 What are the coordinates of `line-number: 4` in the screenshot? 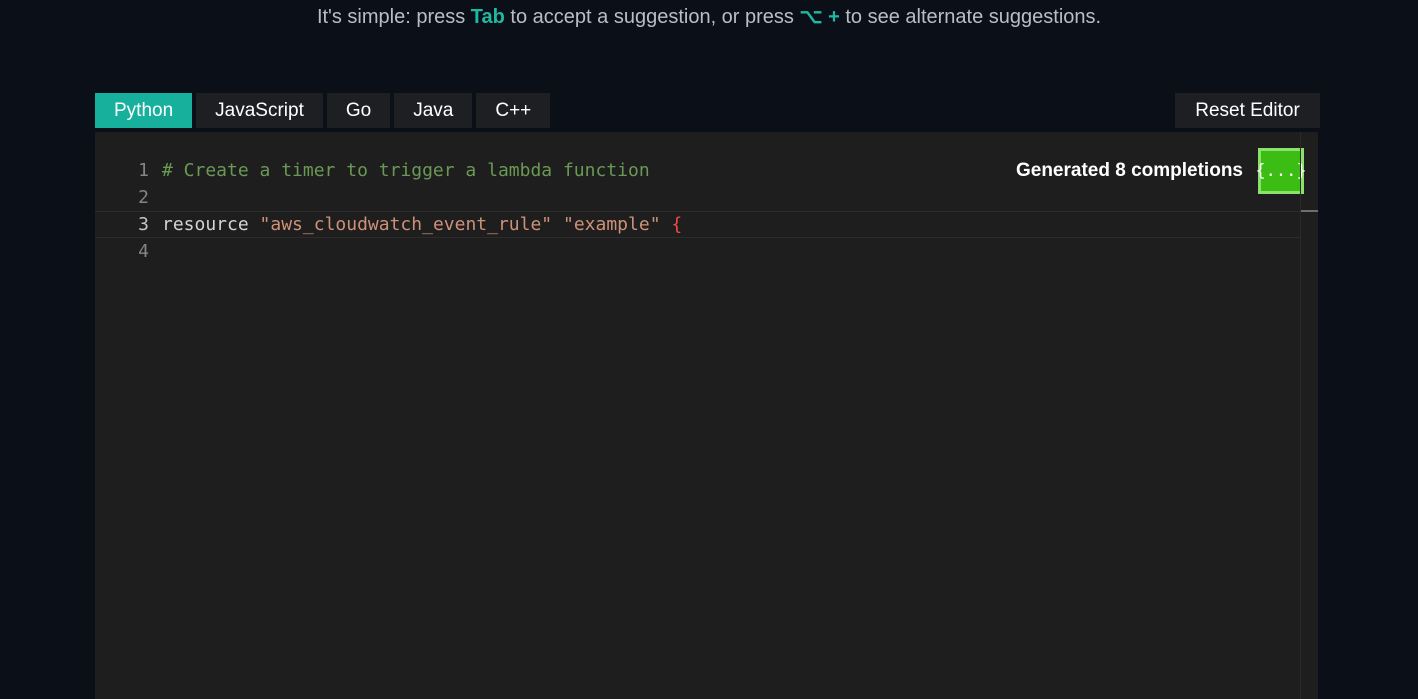 It's located at (143, 251).